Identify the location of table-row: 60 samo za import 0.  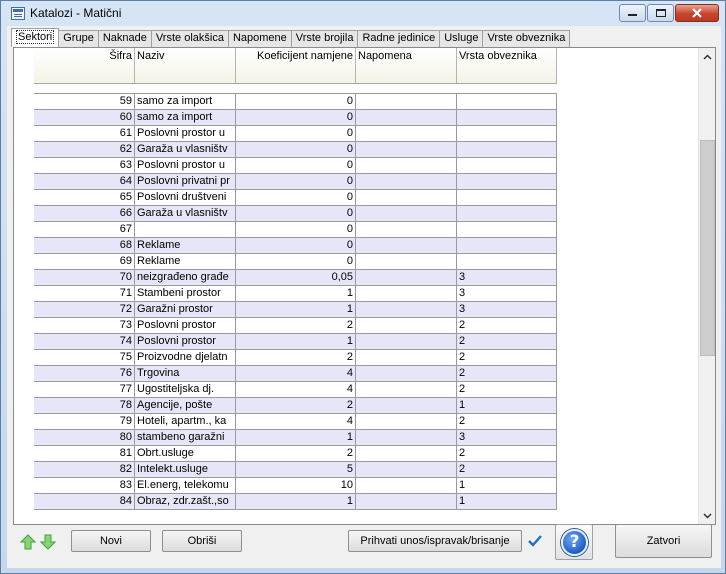
(295, 118).